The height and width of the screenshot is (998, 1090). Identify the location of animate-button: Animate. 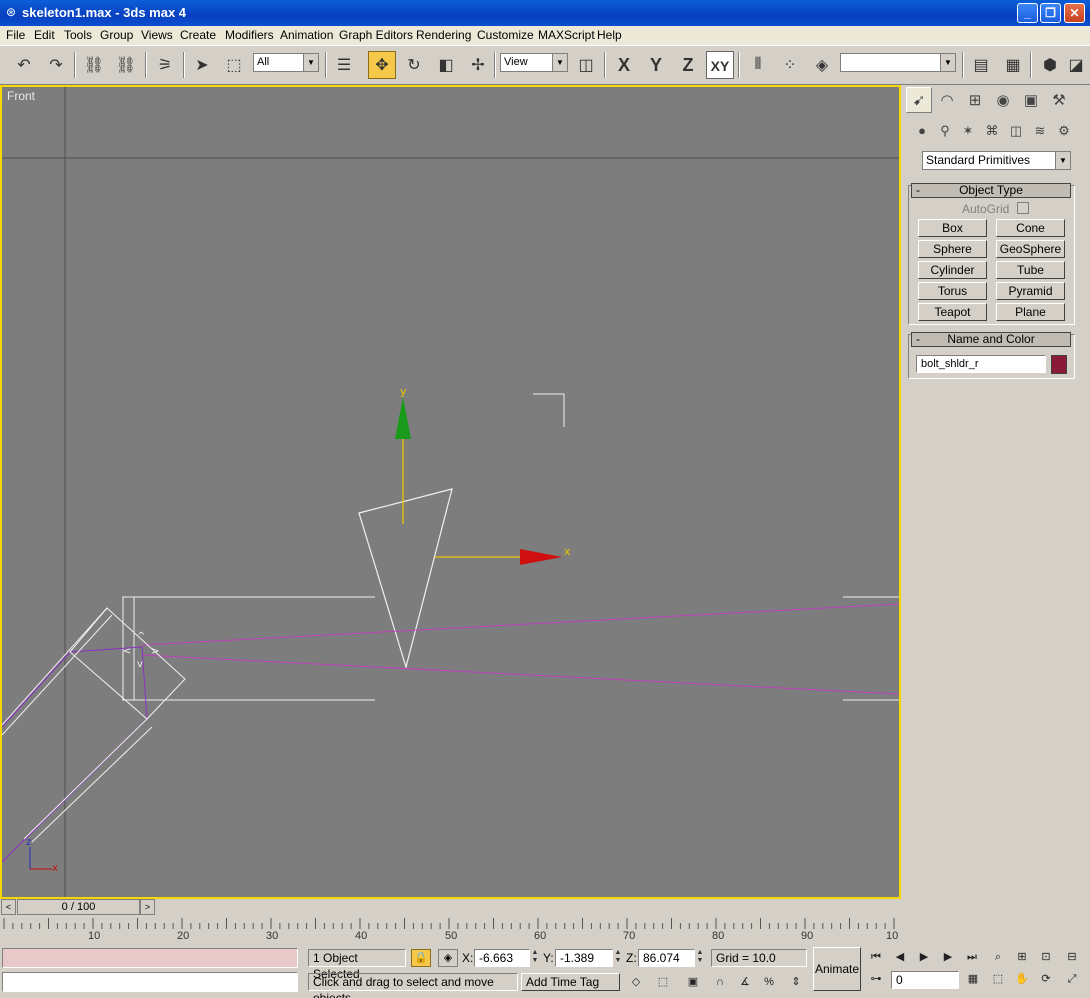
(837, 969).